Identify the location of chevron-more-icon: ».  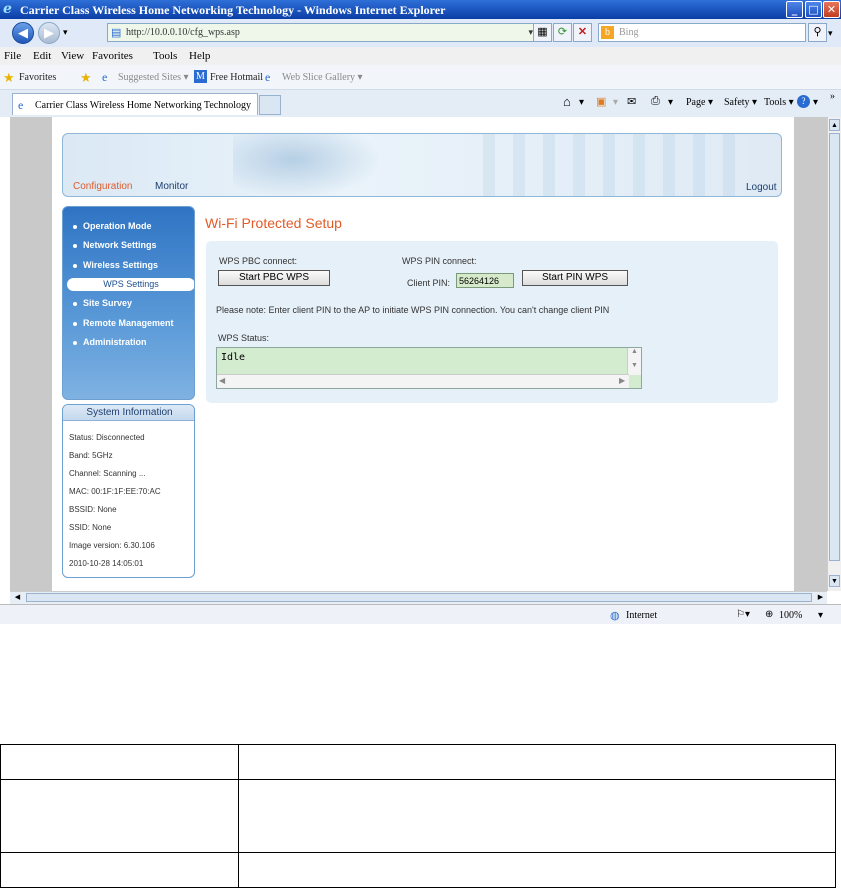
(832, 96).